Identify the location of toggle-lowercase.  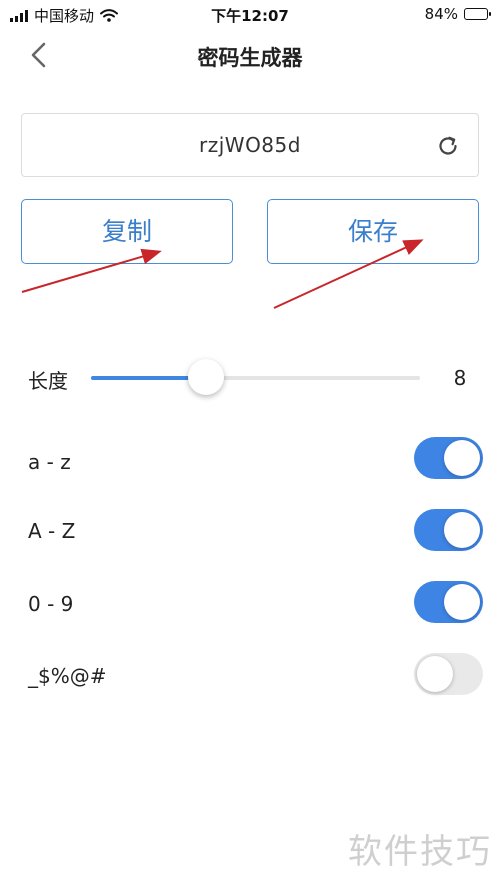
(448, 458).